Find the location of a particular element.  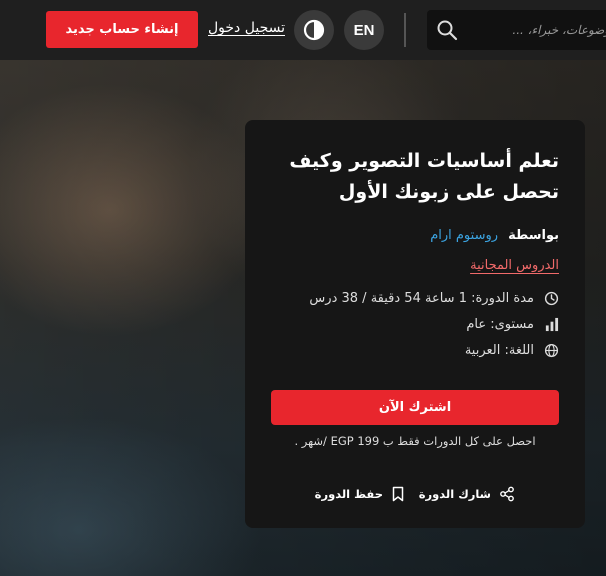

bar-chart-icon is located at coordinates (552, 324).